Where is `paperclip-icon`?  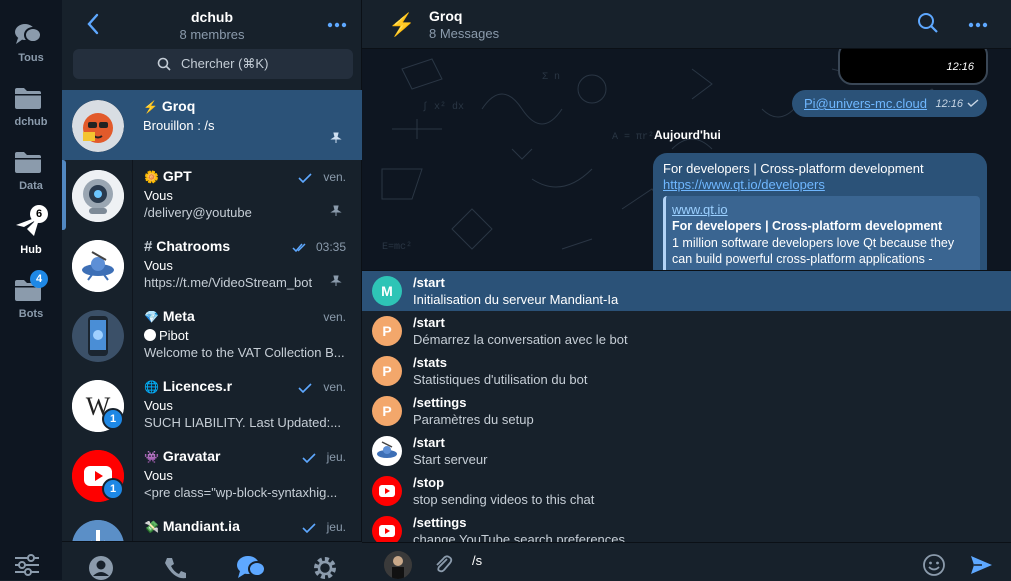
paperclip-icon is located at coordinates (443, 564).